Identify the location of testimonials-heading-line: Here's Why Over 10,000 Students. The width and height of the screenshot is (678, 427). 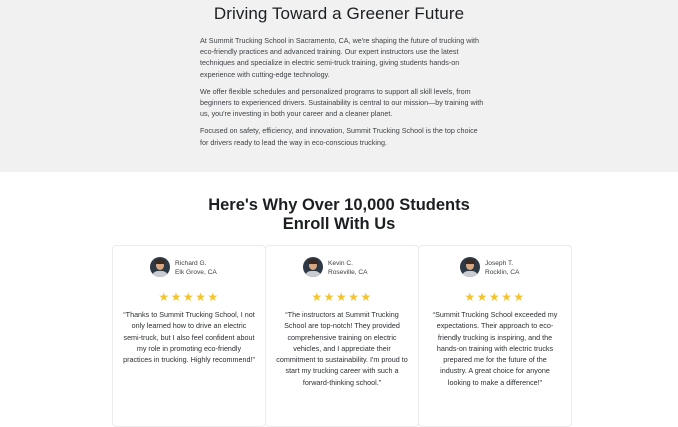
(339, 205).